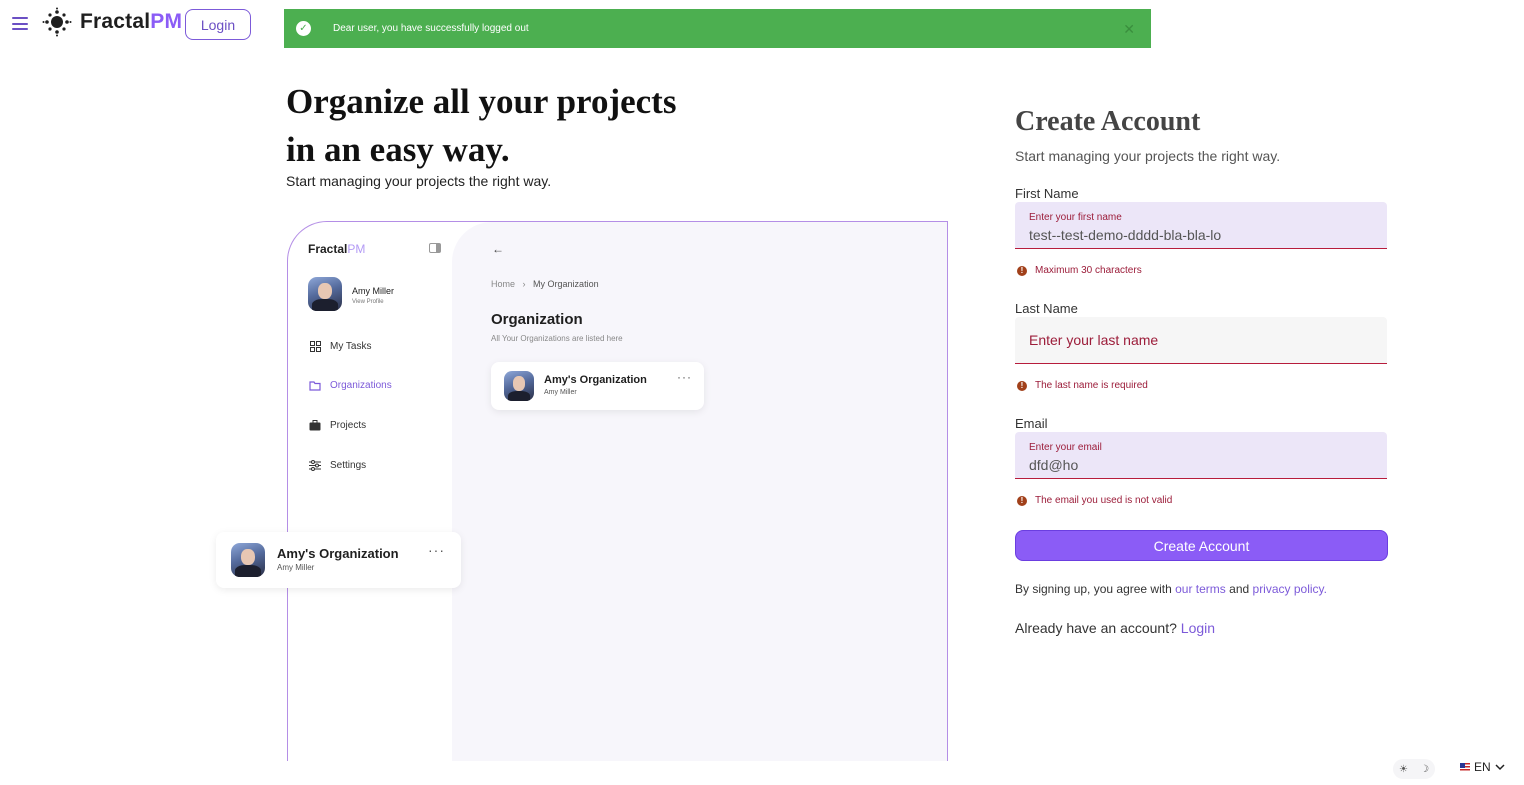 Image resolution: width=1524 pixels, height=785 pixels. Describe the element at coordinates (1201, 340) in the screenshot. I see `last-name-field: Enter your last name` at that location.